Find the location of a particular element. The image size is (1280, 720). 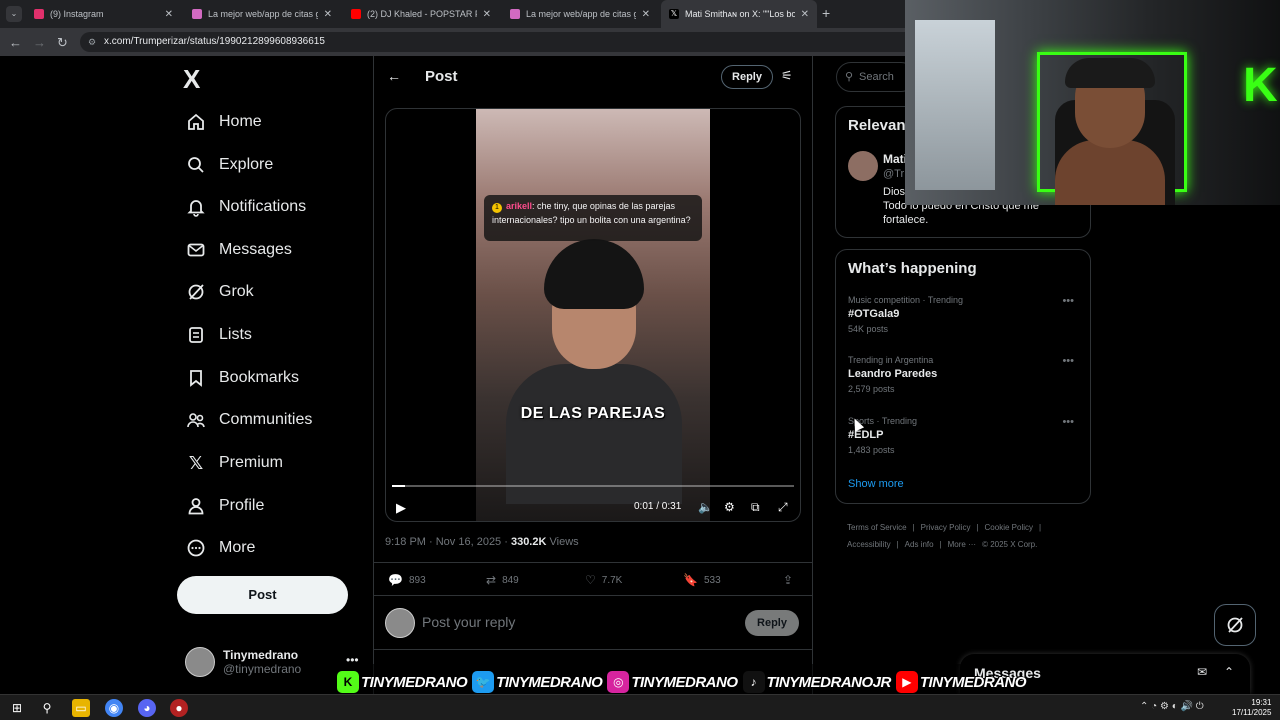

repost-action: ⇄ 849 is located at coordinates (502, 580).